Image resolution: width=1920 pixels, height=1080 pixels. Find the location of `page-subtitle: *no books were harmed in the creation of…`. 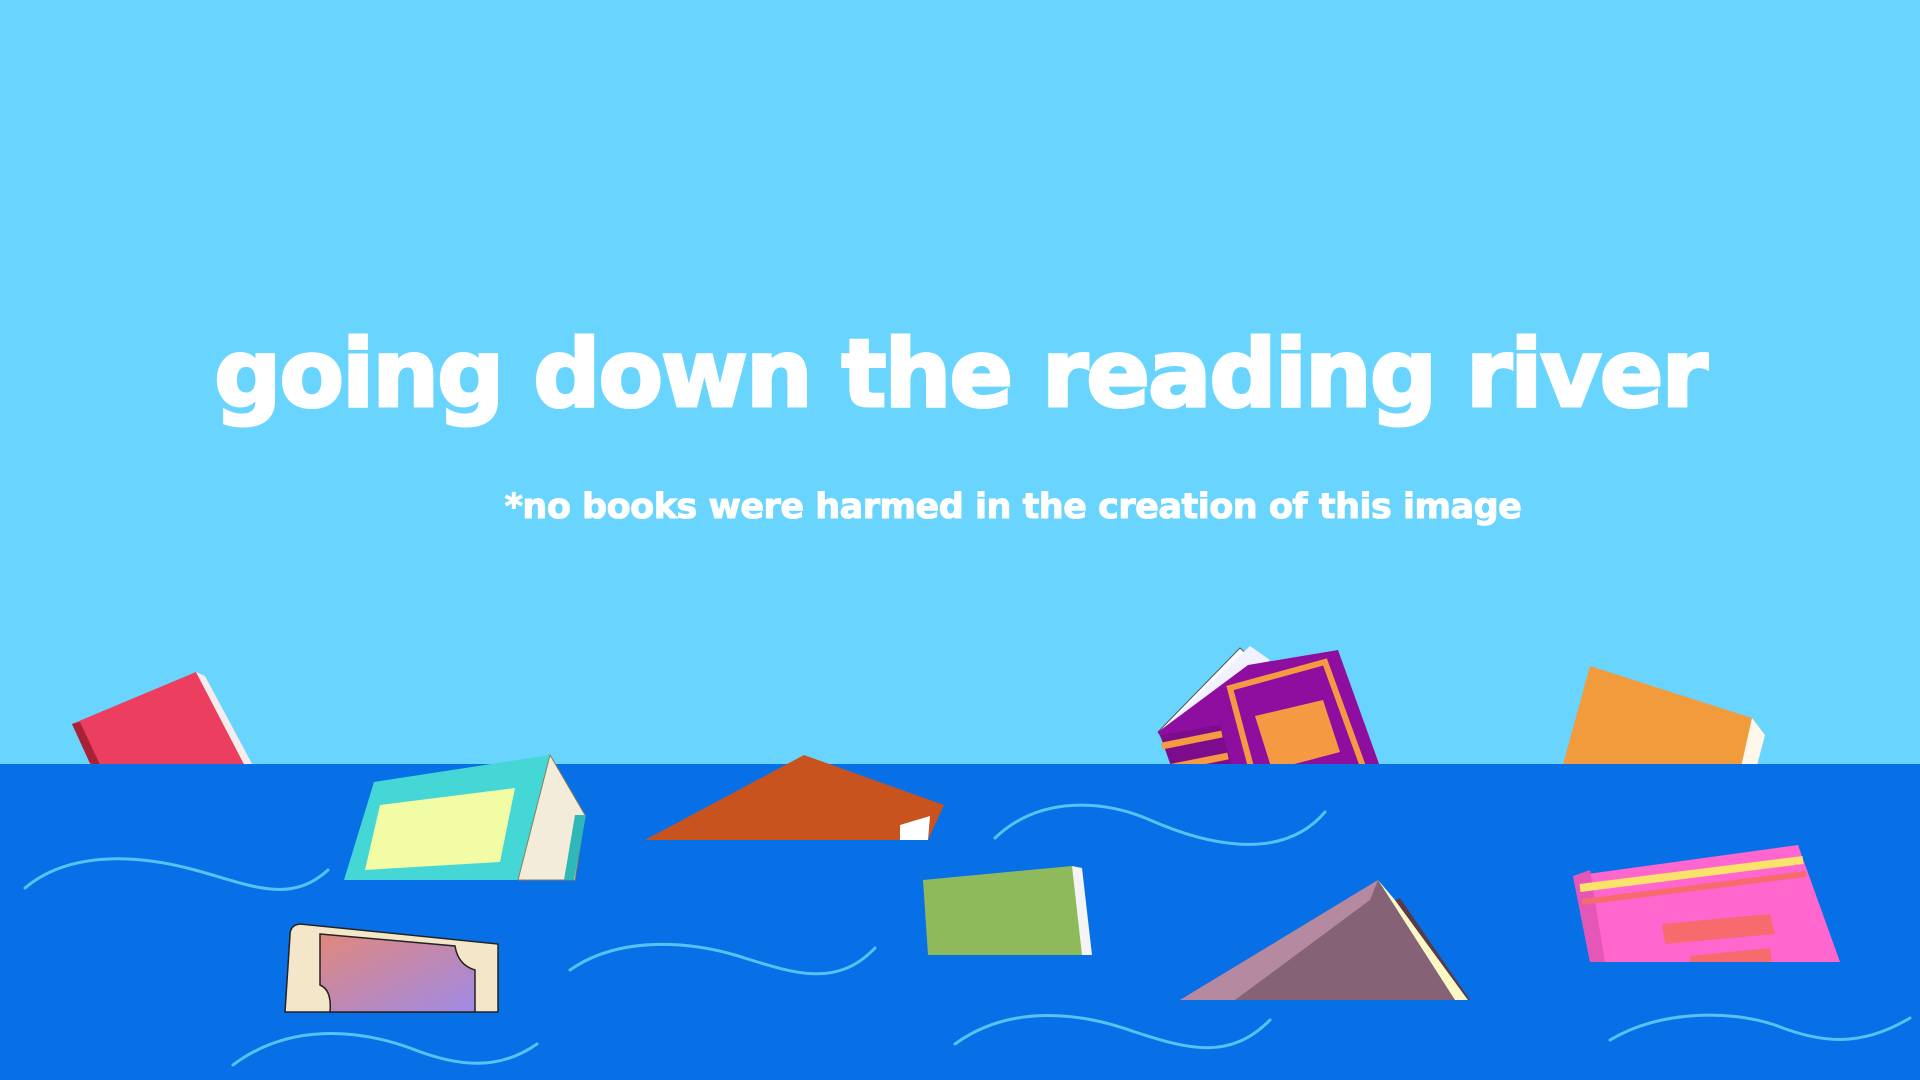

page-subtitle: *no books were harmed in the creation of… is located at coordinates (1013, 507).